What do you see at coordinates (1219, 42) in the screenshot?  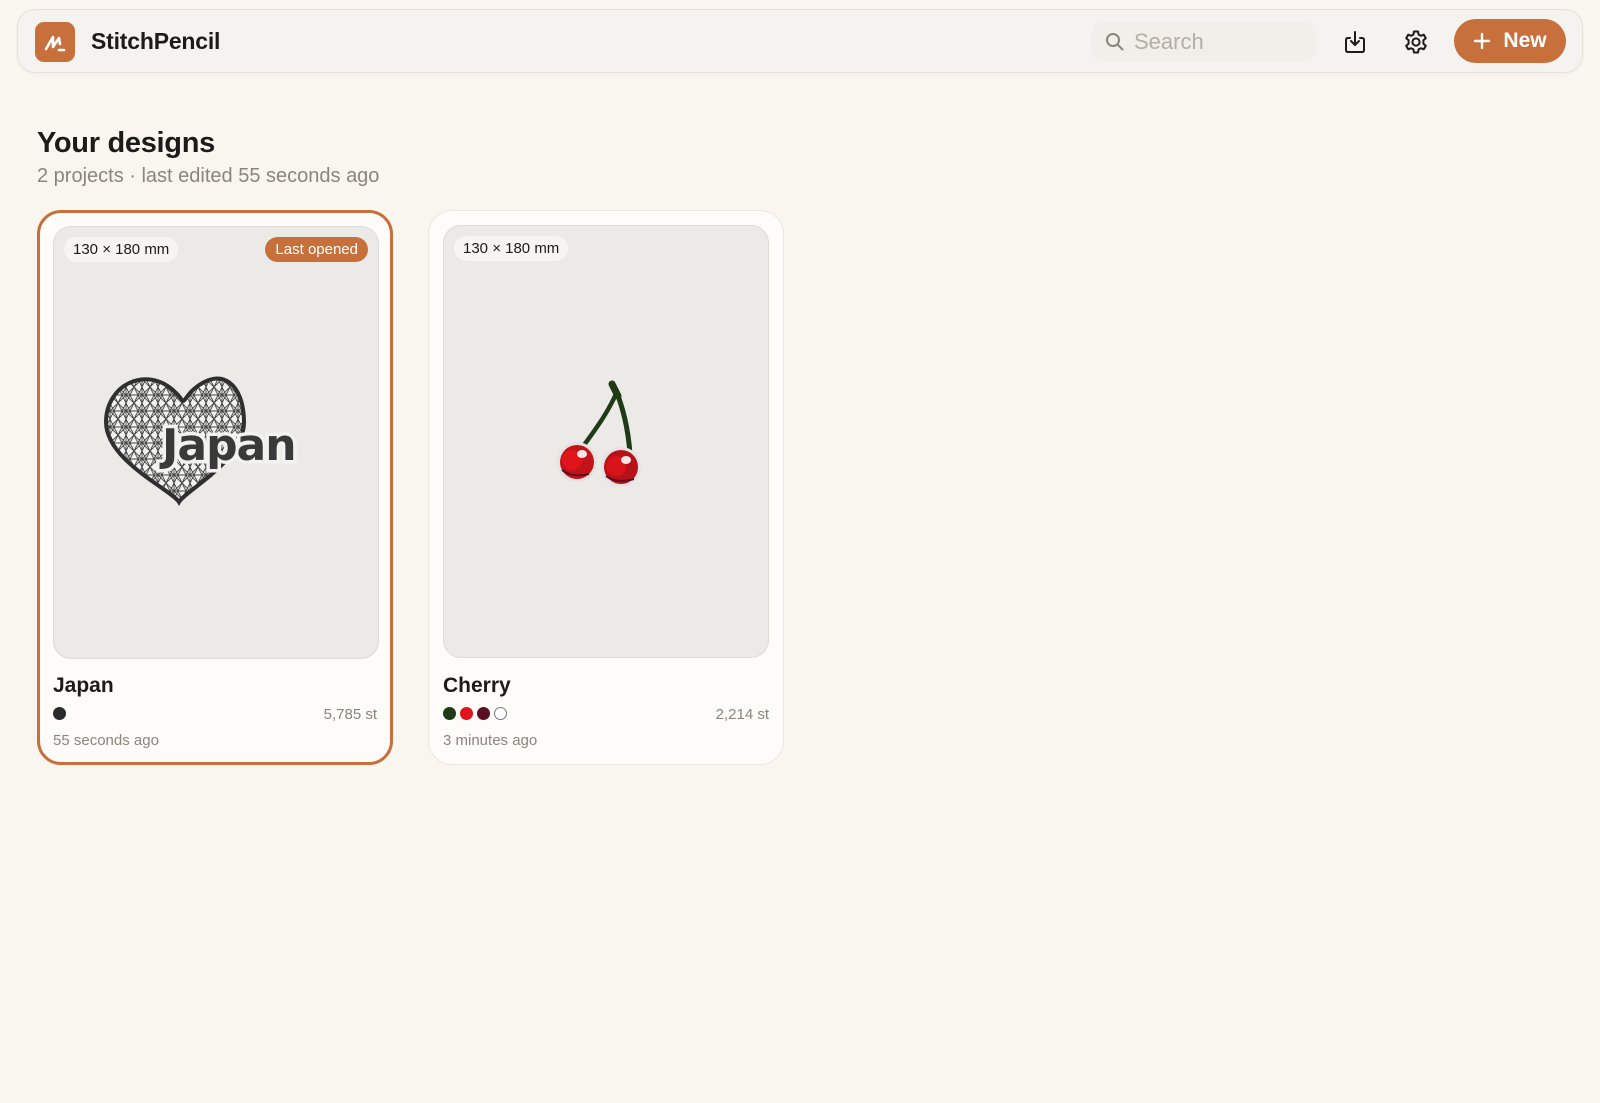 I see `search-input` at bounding box center [1219, 42].